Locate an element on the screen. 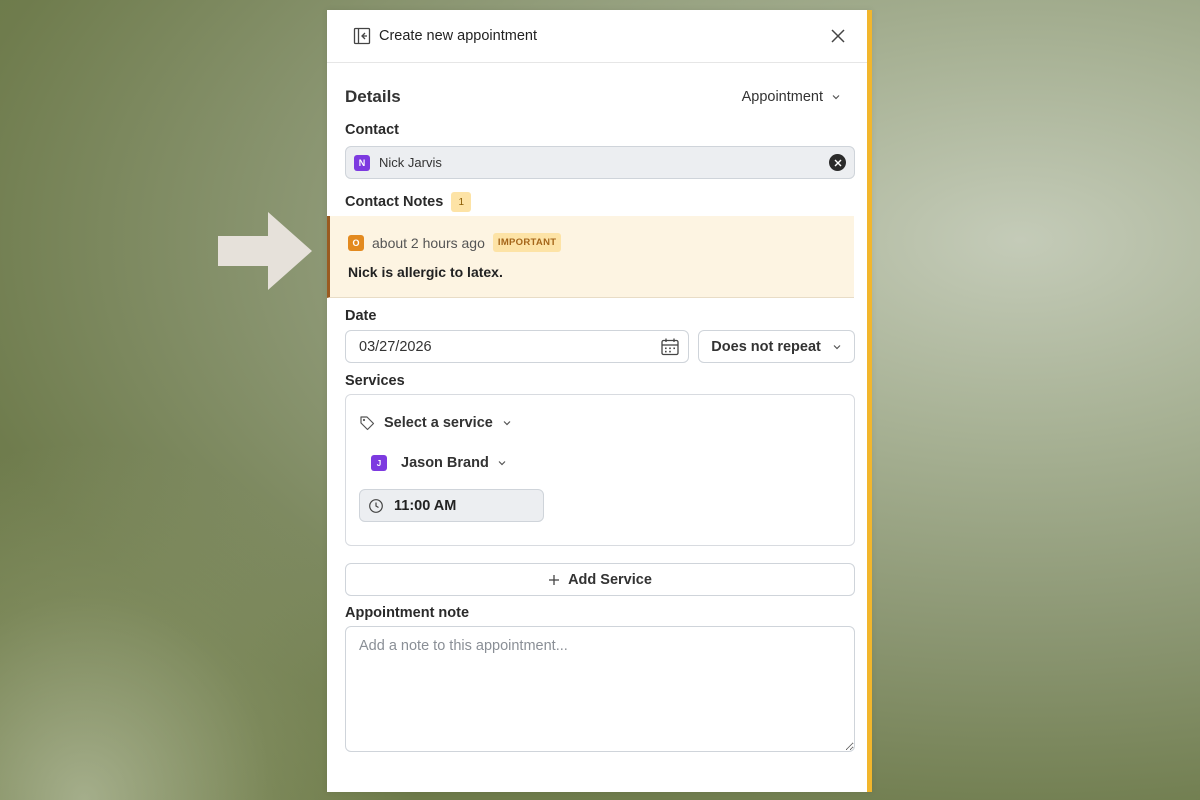 The width and height of the screenshot is (1200, 800). important-badge: IMPORTANT is located at coordinates (527, 242).